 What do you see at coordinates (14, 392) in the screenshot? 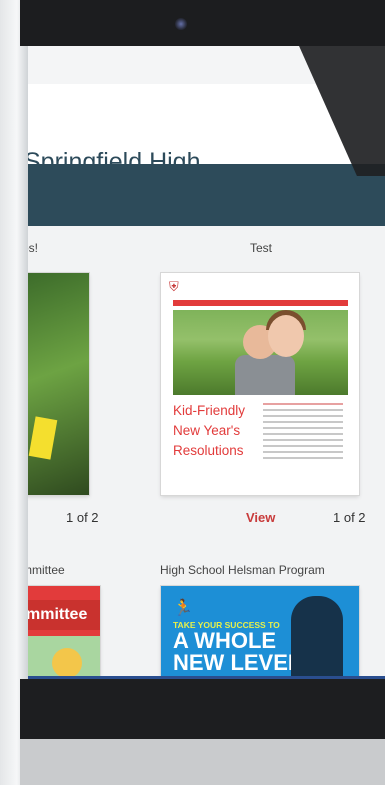
I see `device-bezel-left` at bounding box center [14, 392].